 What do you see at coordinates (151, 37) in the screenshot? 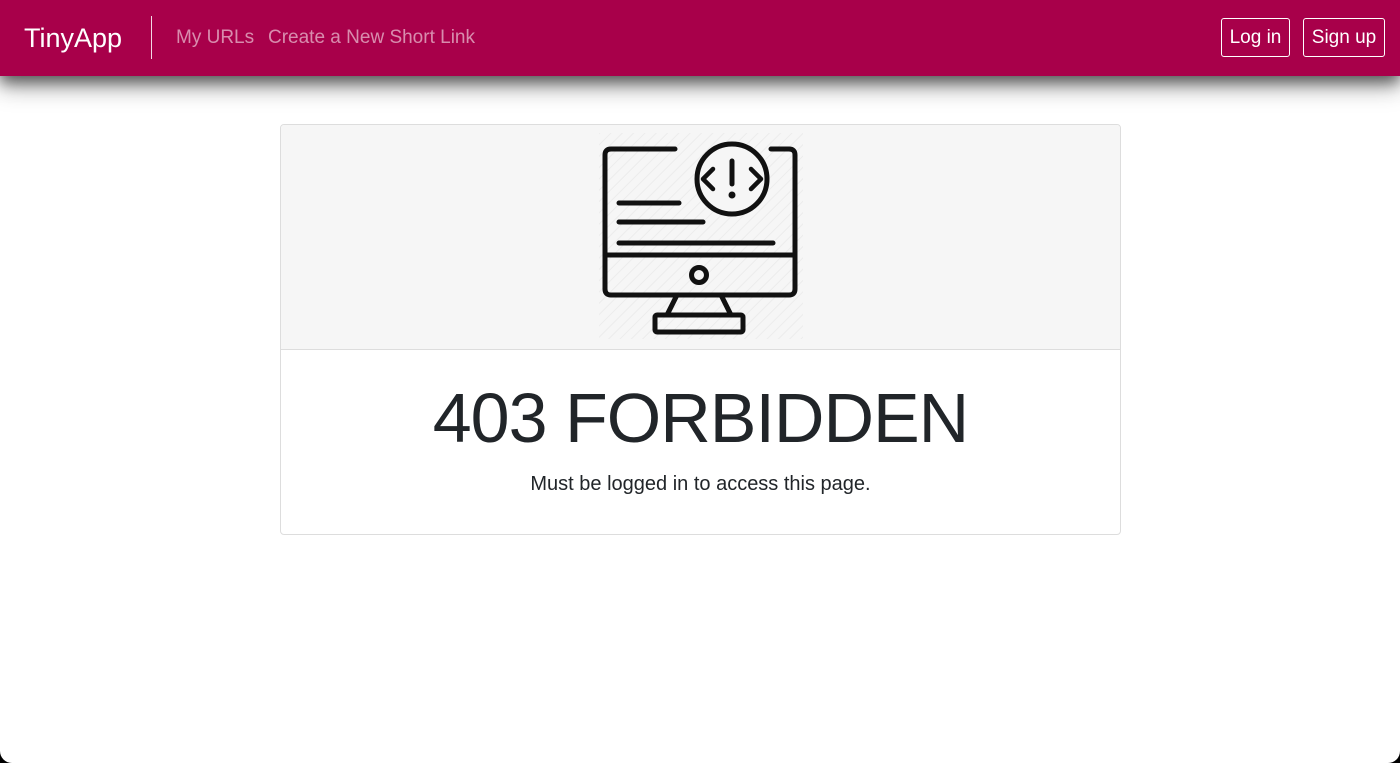
I see `navbar-divider` at bounding box center [151, 37].